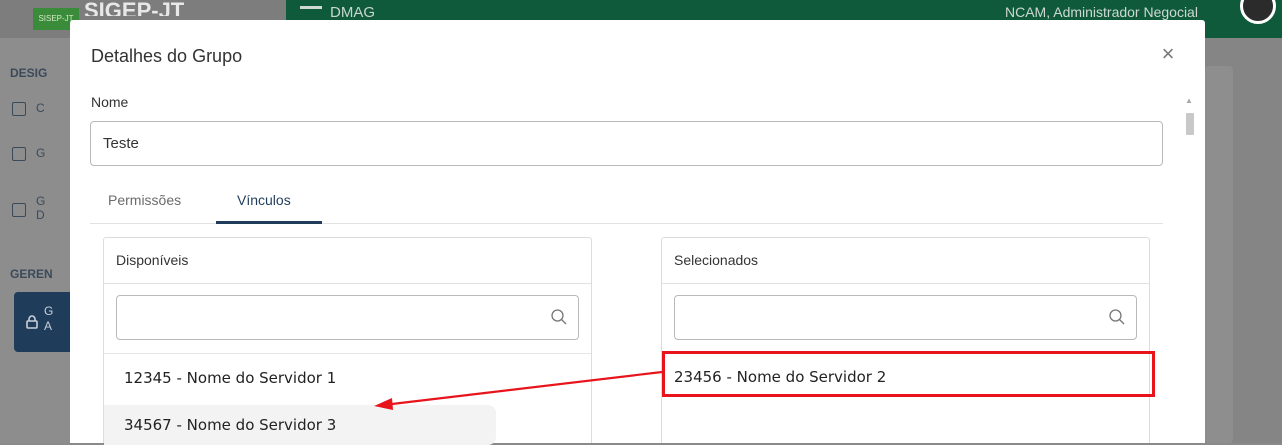 The width and height of the screenshot is (1282, 445). I want to click on close-button: ×, so click(1168, 54).